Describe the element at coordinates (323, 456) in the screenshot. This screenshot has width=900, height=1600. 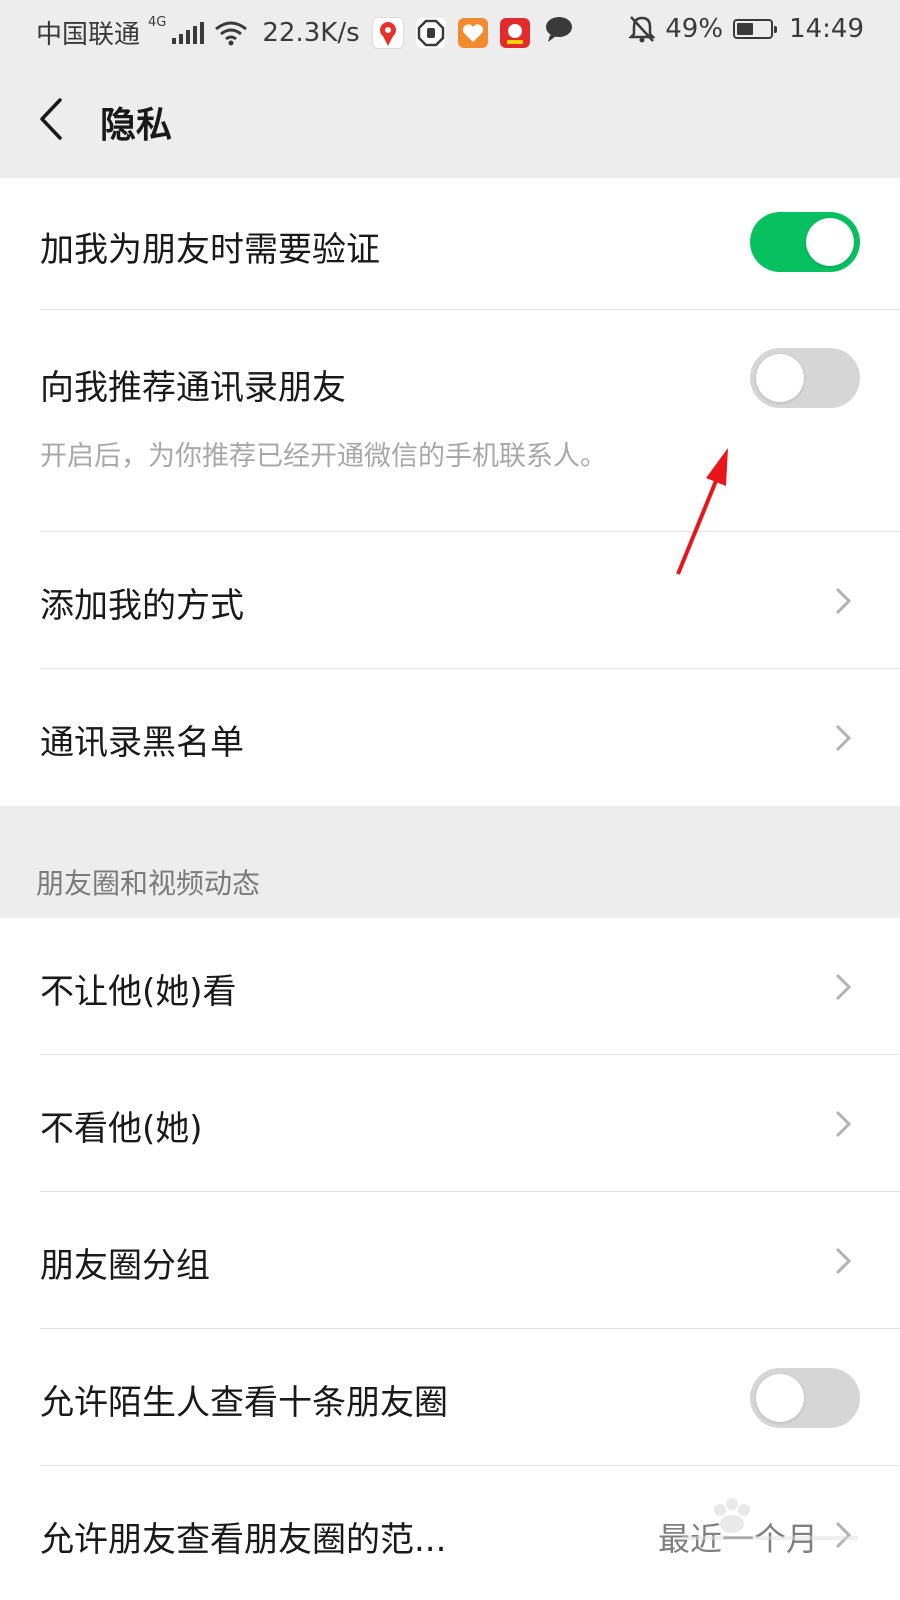
I see `setting-description: 开启后，为你推荐已经开通微信的手机联系人。` at that location.